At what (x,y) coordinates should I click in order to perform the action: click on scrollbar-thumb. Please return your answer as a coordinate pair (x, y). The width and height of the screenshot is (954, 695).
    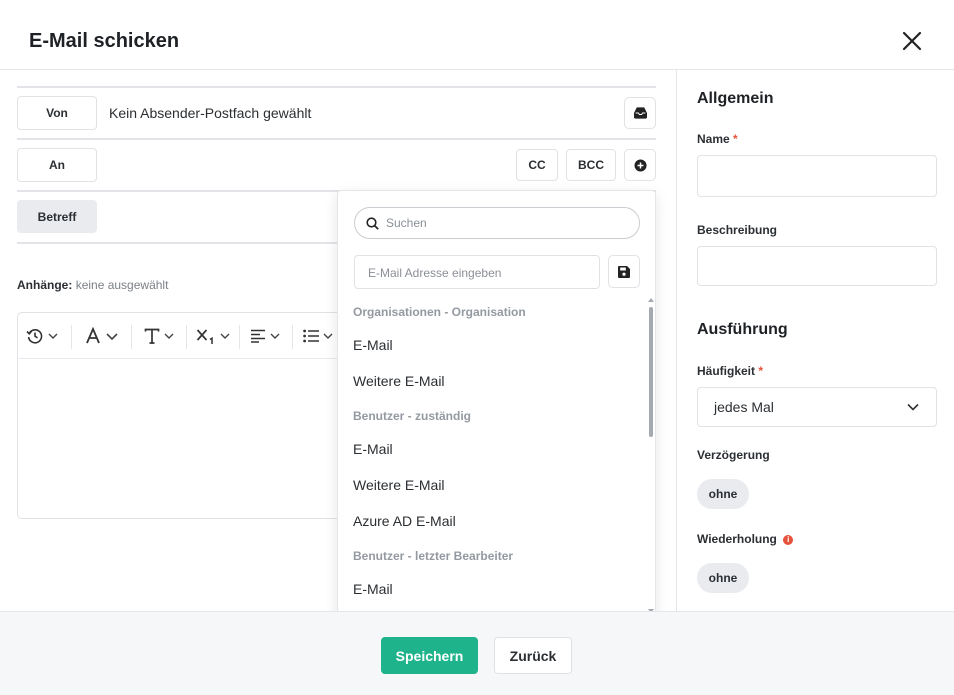
    Looking at the image, I should click on (651, 372).